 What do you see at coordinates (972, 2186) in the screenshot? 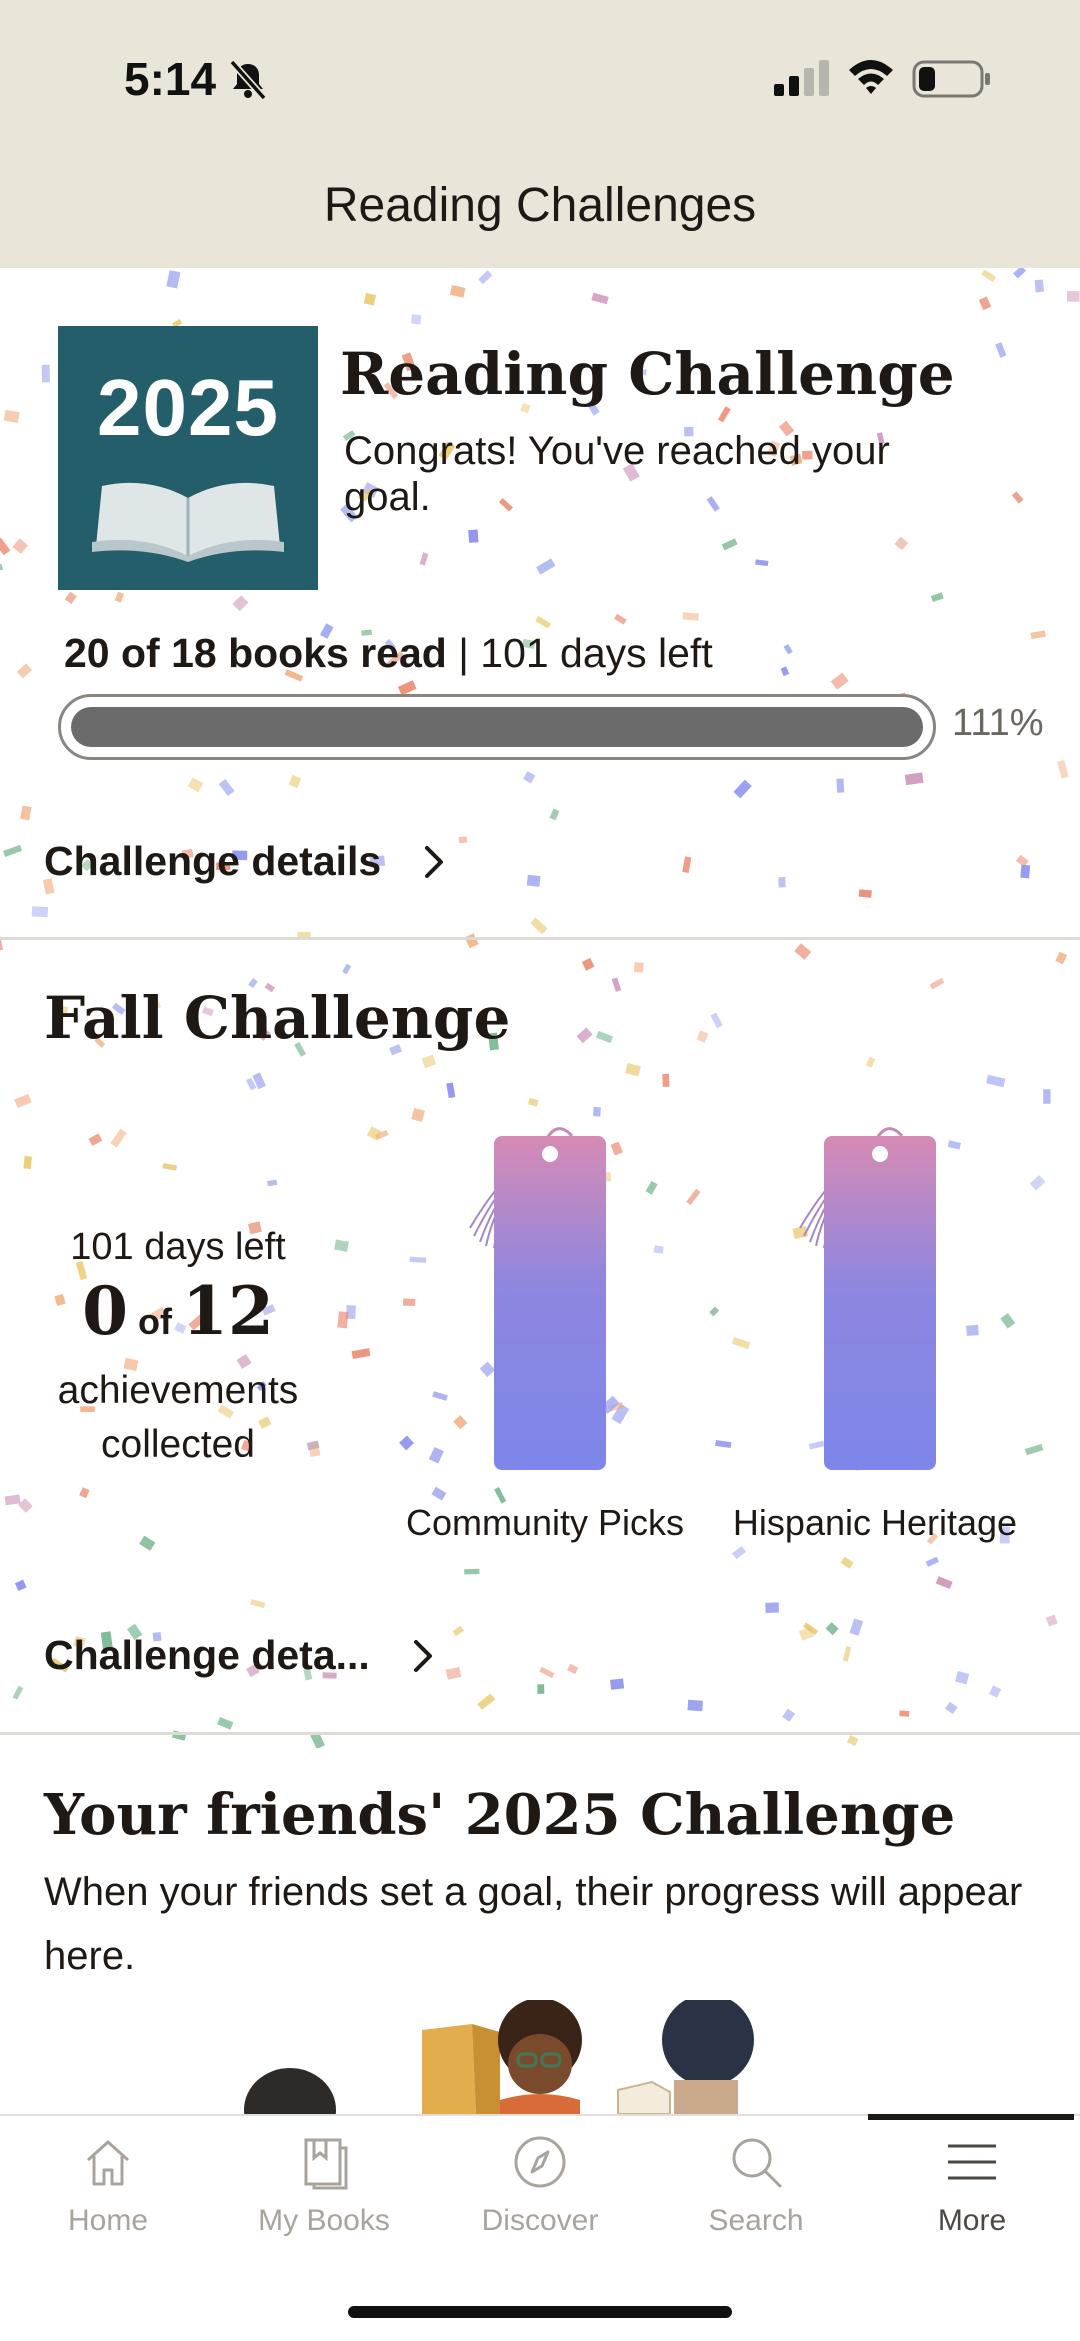
I see `nav-more: More` at bounding box center [972, 2186].